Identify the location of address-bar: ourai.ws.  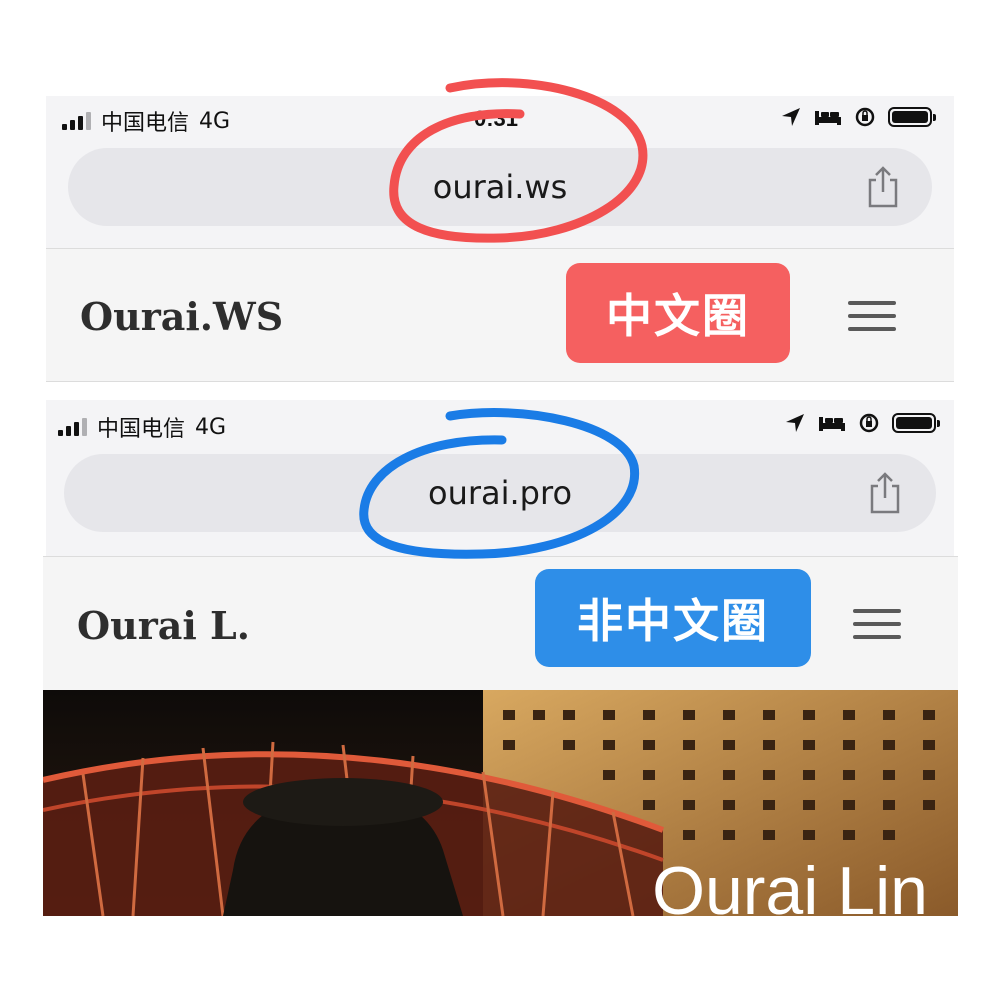
(500, 187).